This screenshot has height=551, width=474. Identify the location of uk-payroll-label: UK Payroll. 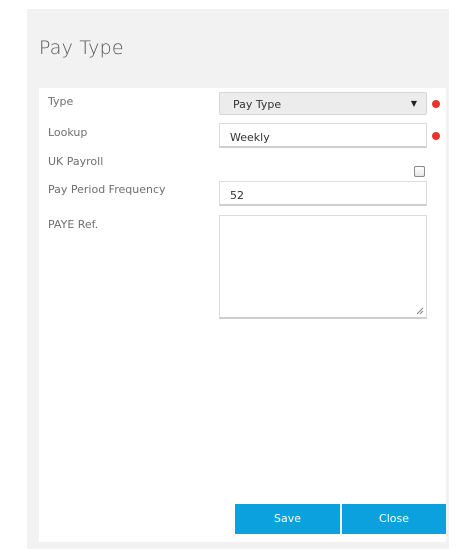
(76, 161).